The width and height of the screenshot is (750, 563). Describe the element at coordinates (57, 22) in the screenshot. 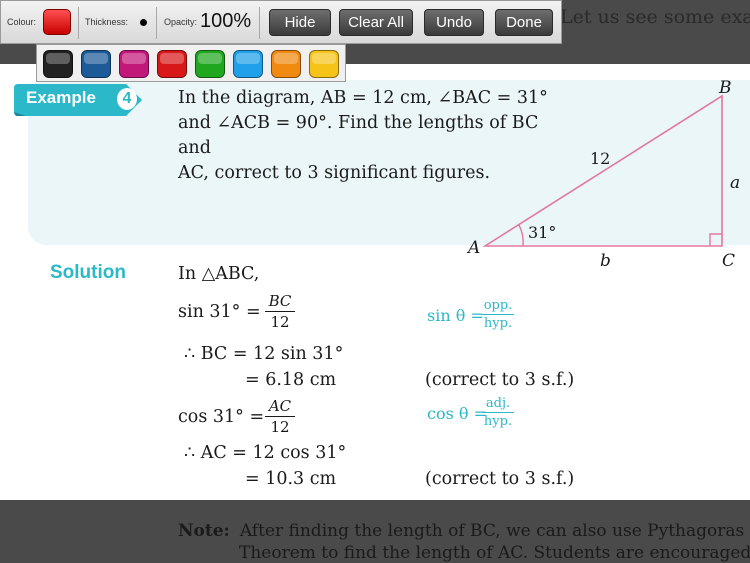

I see `colour-picker` at that location.